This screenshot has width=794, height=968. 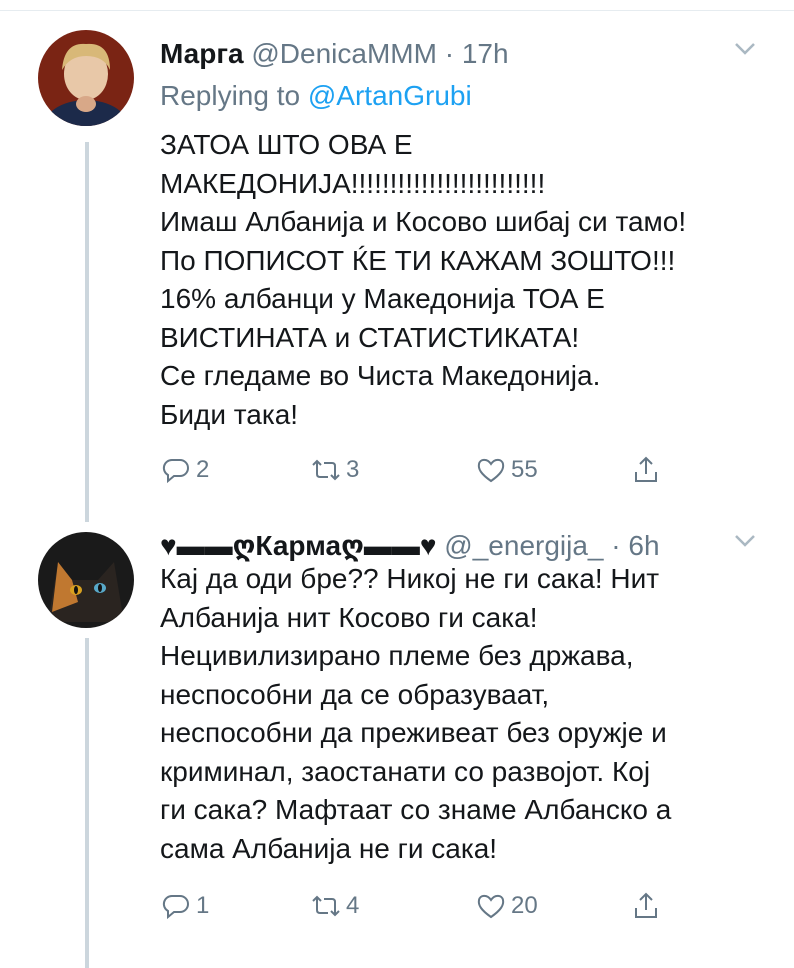 I want to click on reply-count: 2, so click(x=203, y=469).